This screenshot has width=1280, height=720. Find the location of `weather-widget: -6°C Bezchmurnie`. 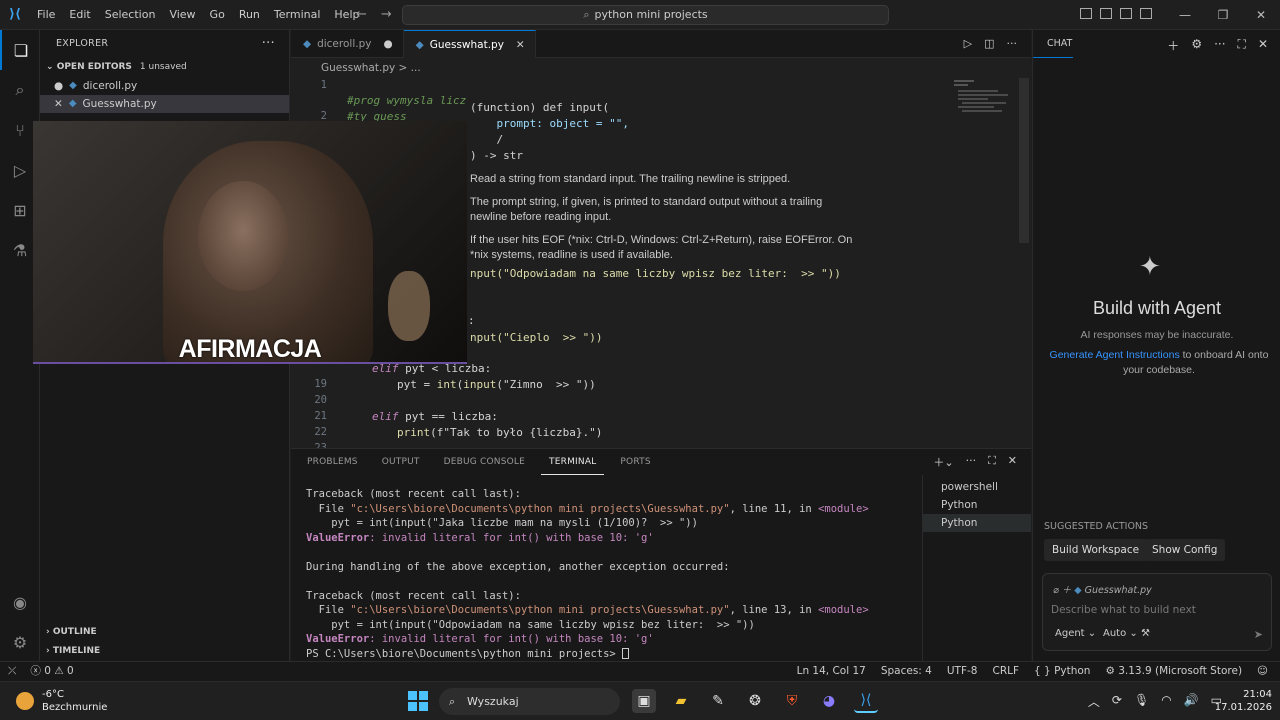

weather-widget: -6°C Bezchmurnie is located at coordinates (61, 701).